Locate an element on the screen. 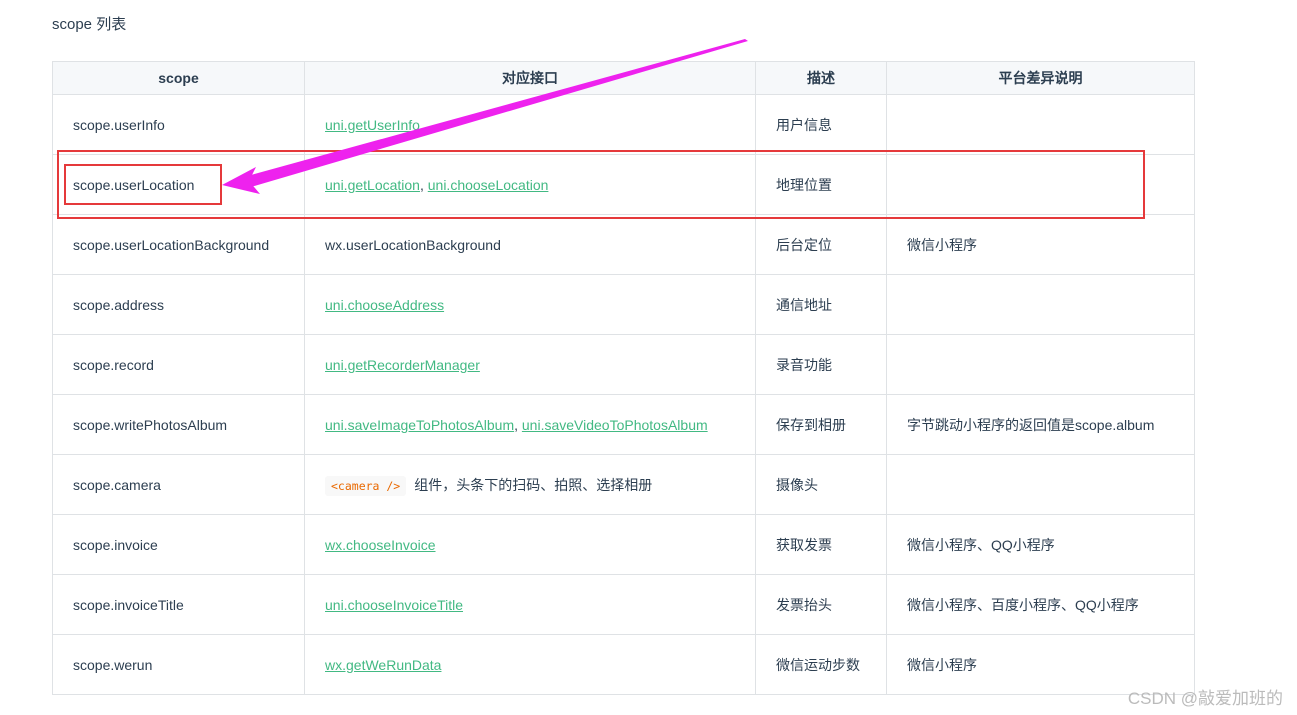 The image size is (1297, 715). api-link: uni.getLocation is located at coordinates (372, 185).